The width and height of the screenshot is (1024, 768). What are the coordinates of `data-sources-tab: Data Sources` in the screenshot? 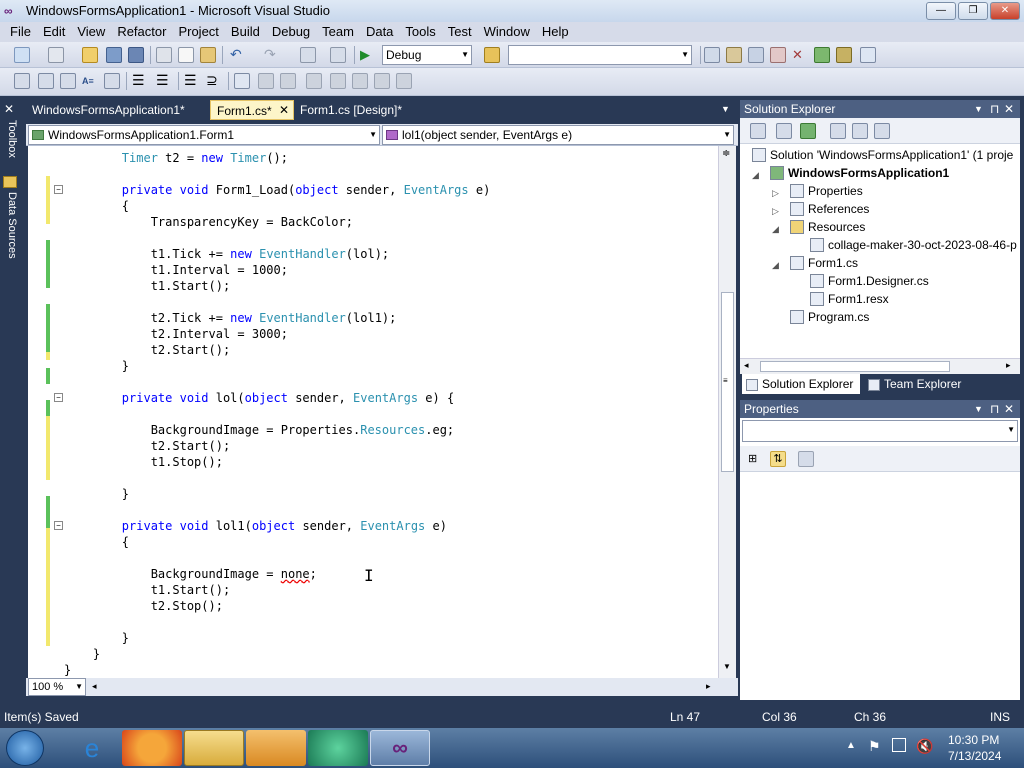 It's located at (10, 232).